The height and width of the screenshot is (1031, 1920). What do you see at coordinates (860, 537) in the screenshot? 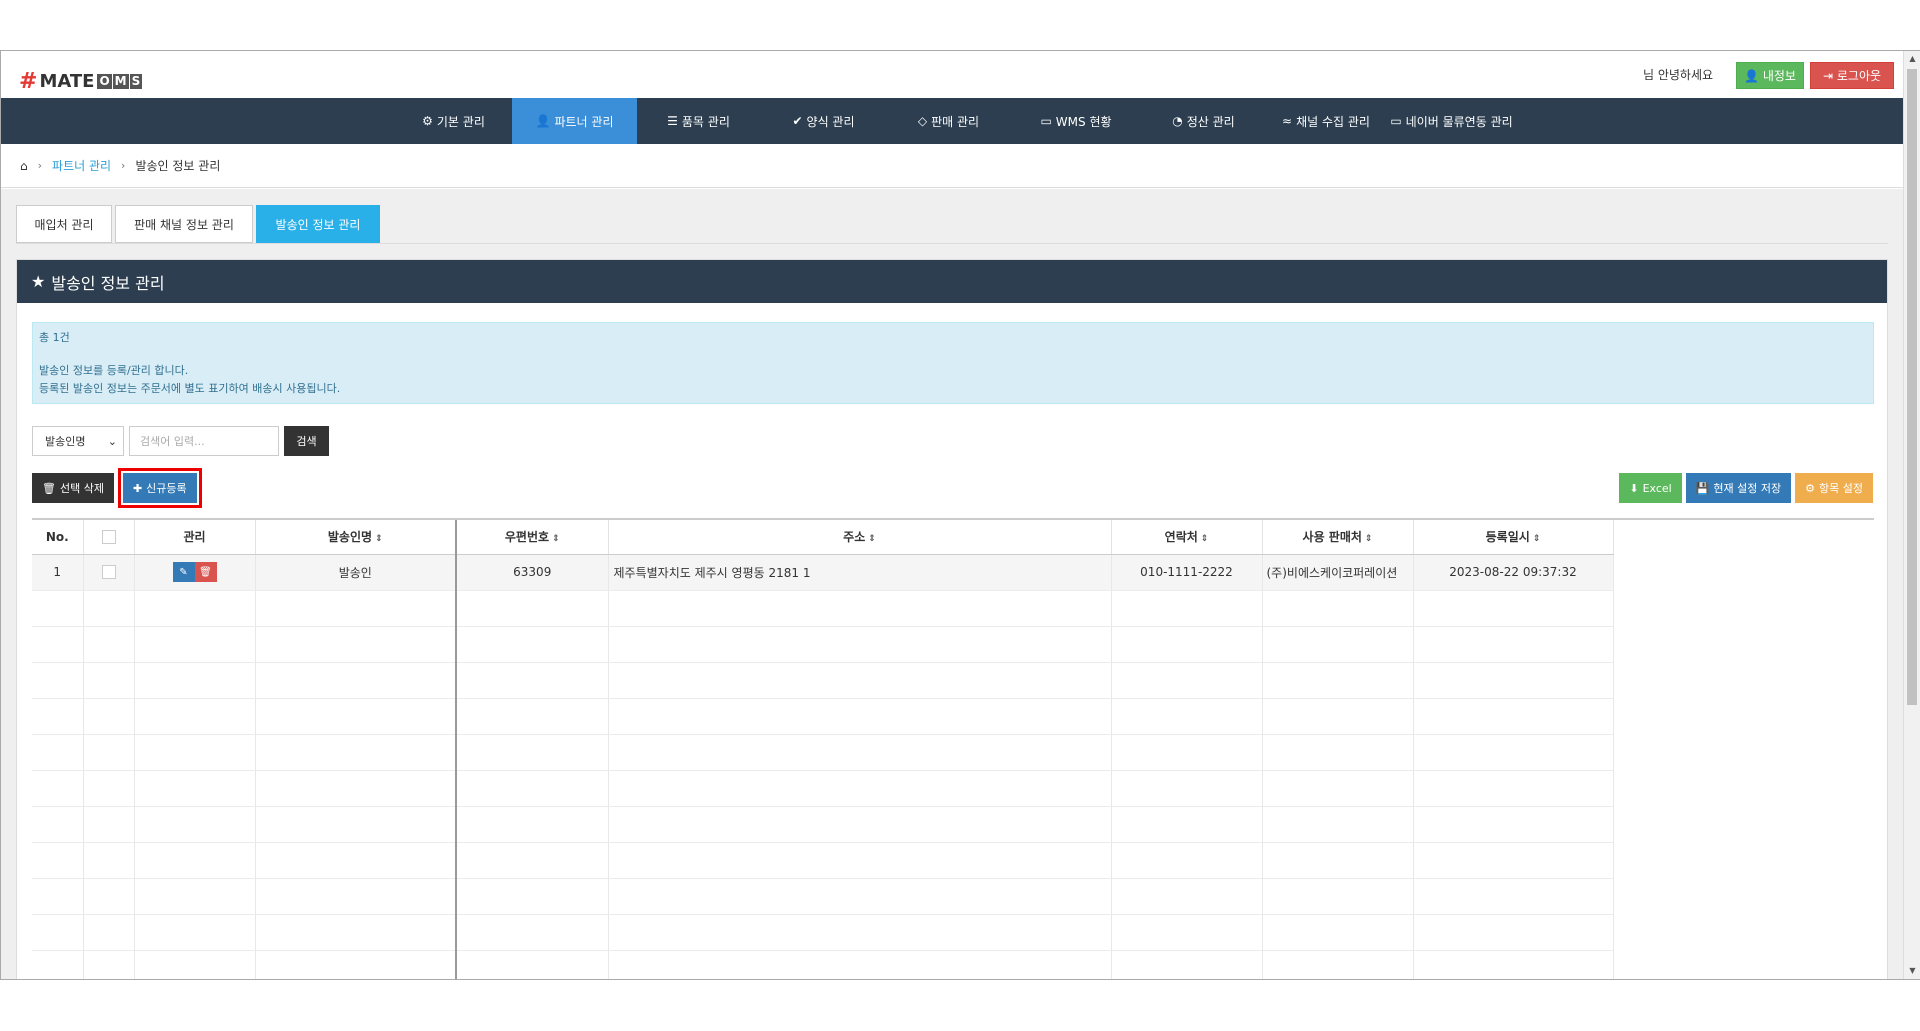
I see `col-address: 주소 ⇕` at bounding box center [860, 537].